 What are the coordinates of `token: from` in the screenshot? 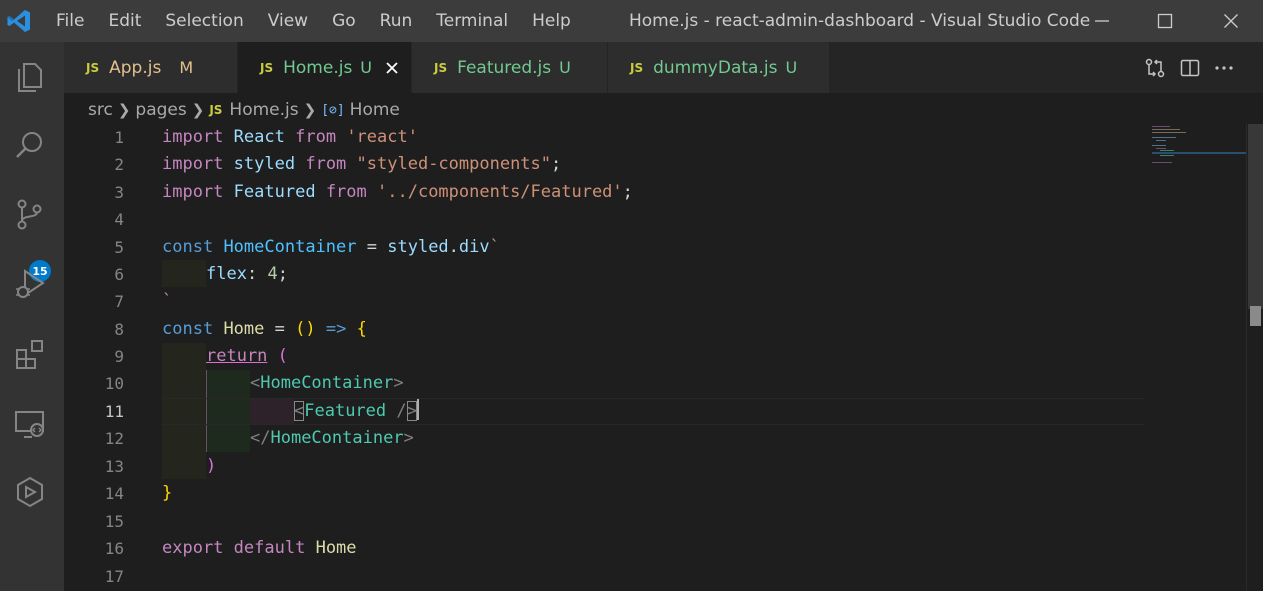 It's located at (316, 137).